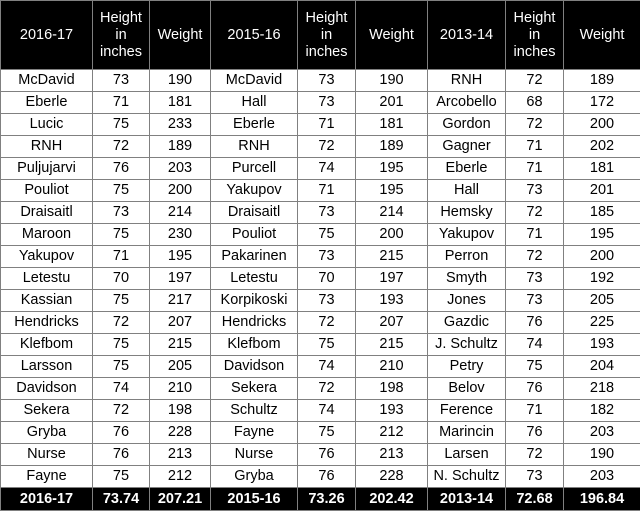 The width and height of the screenshot is (640, 511). Describe the element at coordinates (392, 345) in the screenshot. I see `cell-w_2015: 215` at that location.